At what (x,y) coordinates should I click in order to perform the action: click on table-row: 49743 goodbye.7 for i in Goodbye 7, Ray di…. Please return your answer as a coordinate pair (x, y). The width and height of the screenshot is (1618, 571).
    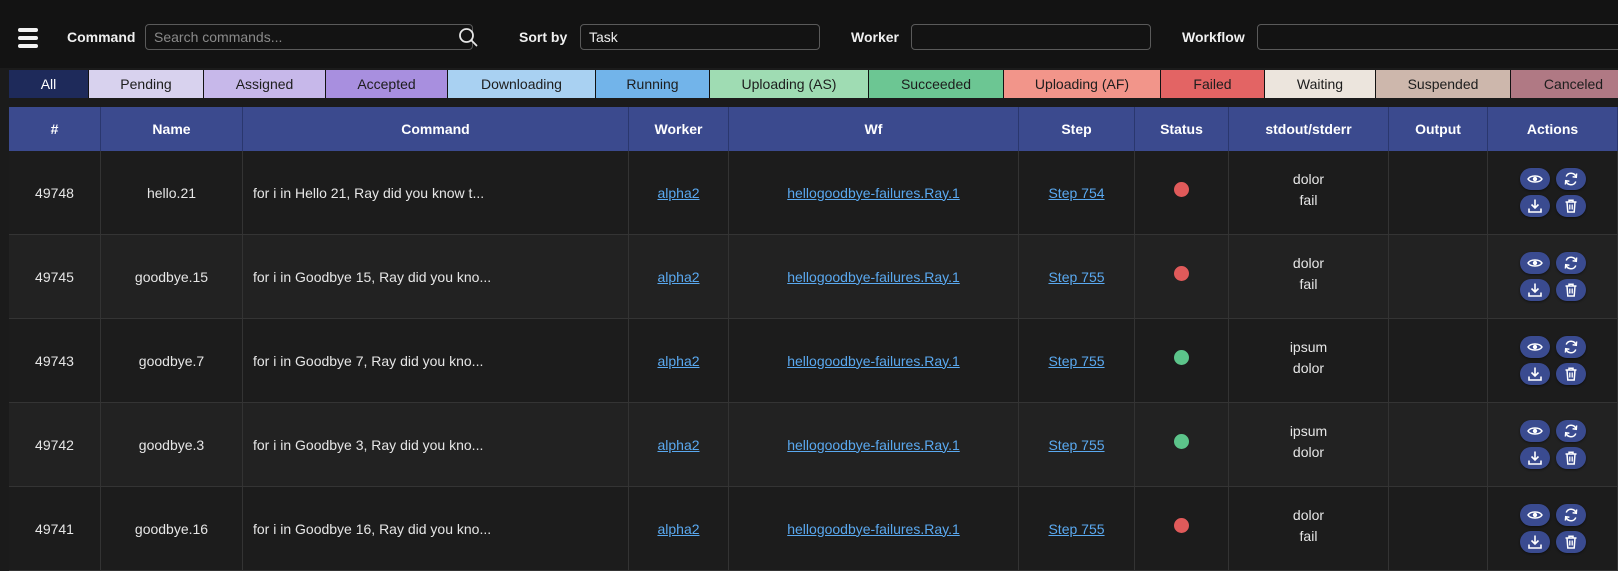
    Looking at the image, I should click on (813, 361).